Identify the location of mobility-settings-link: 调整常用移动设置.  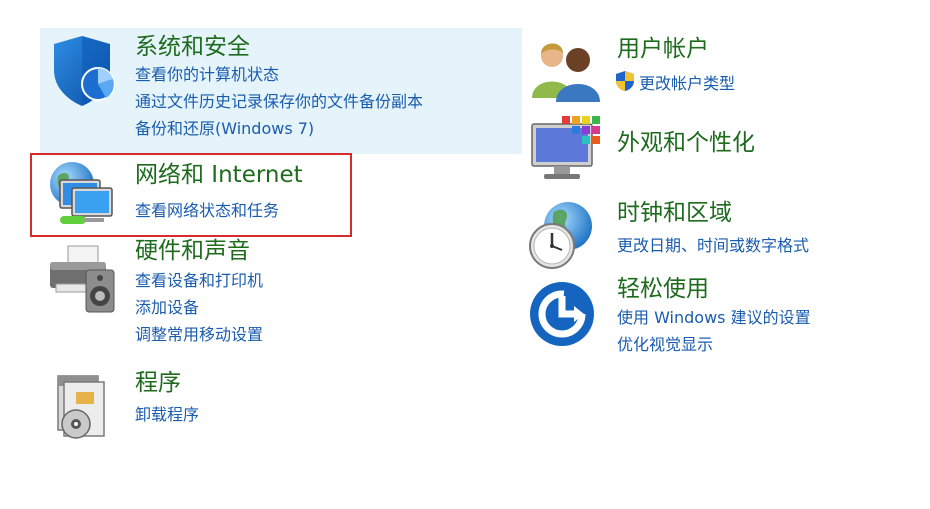
(199, 334).